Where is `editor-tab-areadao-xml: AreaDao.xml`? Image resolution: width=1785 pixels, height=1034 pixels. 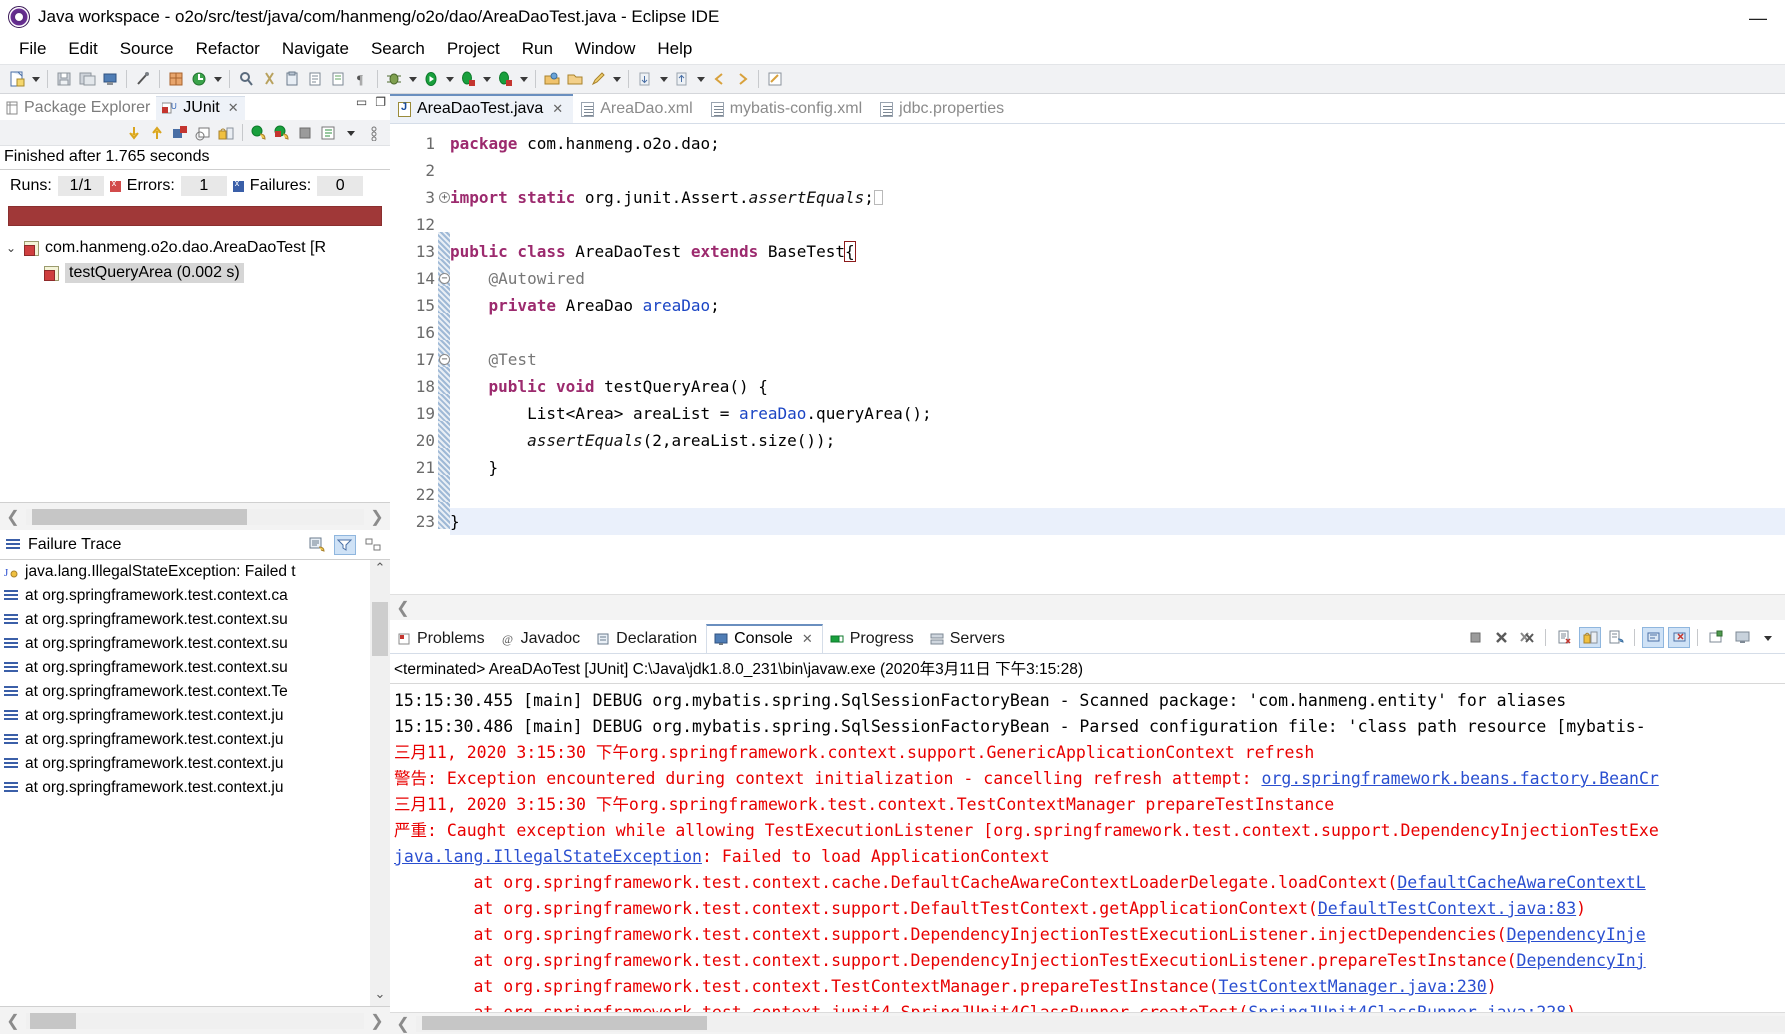
editor-tab-areadao-xml: AreaDao.xml is located at coordinates (637, 109).